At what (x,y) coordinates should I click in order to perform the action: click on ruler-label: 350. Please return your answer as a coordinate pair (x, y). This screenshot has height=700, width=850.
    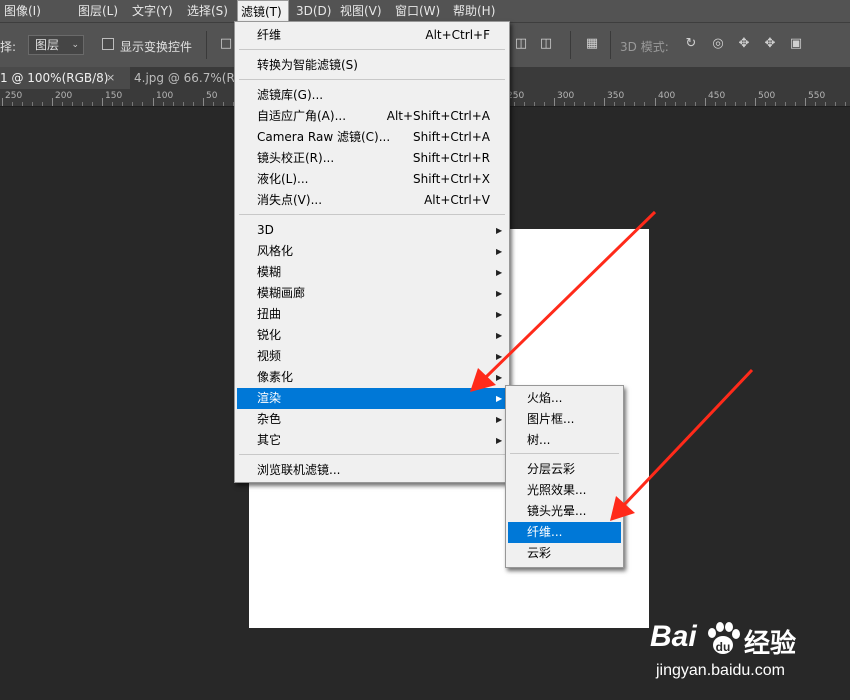
    Looking at the image, I should click on (616, 96).